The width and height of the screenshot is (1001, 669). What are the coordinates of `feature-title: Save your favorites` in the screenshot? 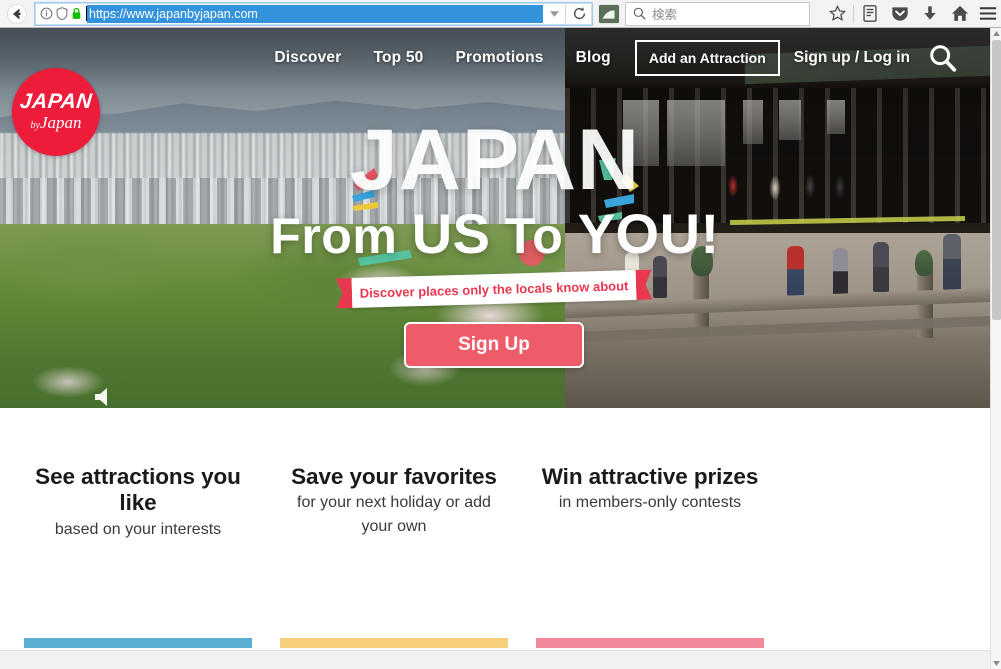 It's located at (394, 476).